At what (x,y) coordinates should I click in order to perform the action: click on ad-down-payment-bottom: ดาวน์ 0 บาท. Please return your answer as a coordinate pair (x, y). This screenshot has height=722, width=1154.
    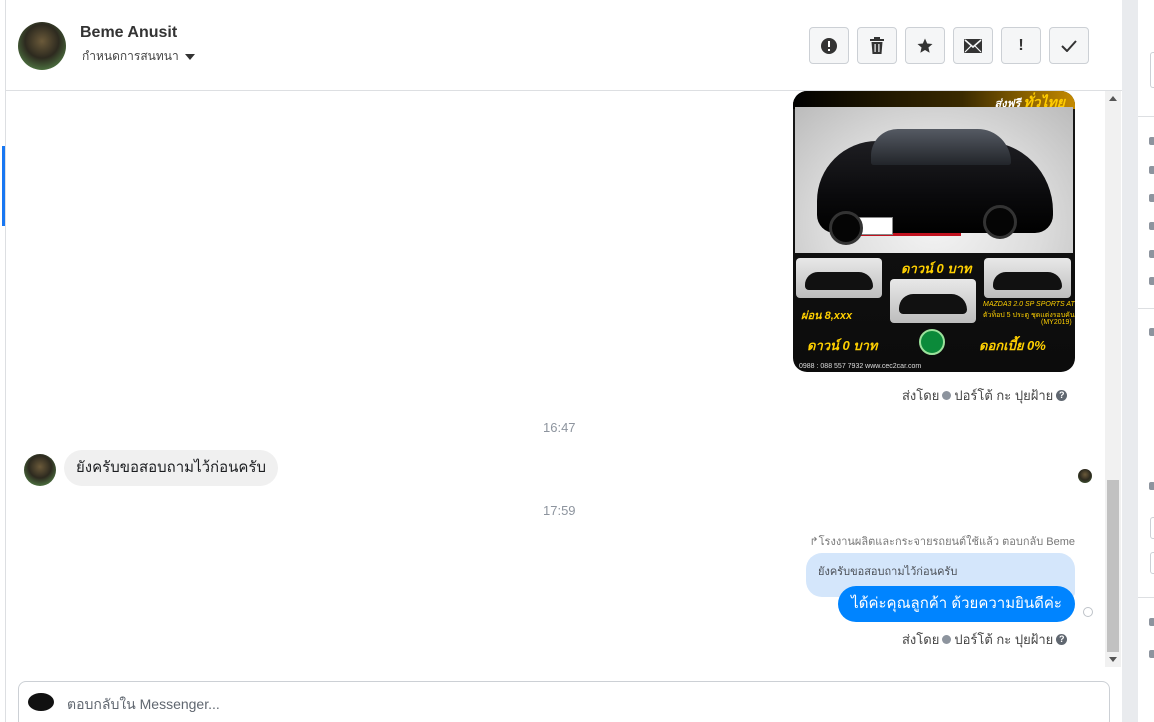
    Looking at the image, I should click on (842, 345).